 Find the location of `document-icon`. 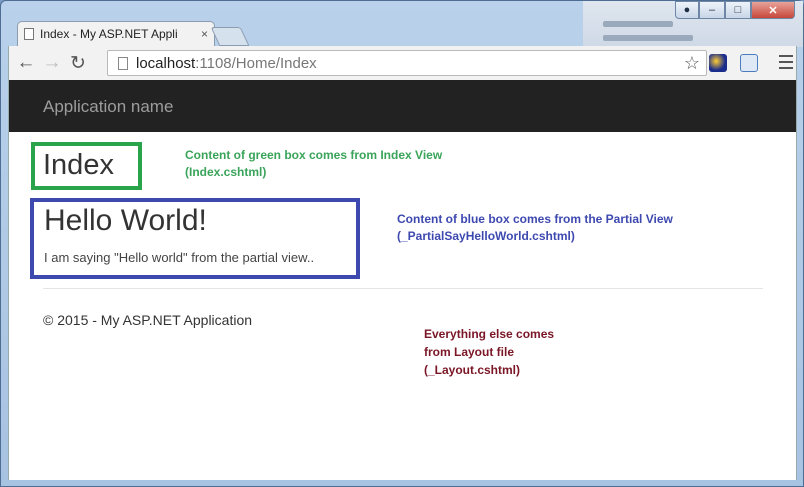

document-icon is located at coordinates (123, 63).